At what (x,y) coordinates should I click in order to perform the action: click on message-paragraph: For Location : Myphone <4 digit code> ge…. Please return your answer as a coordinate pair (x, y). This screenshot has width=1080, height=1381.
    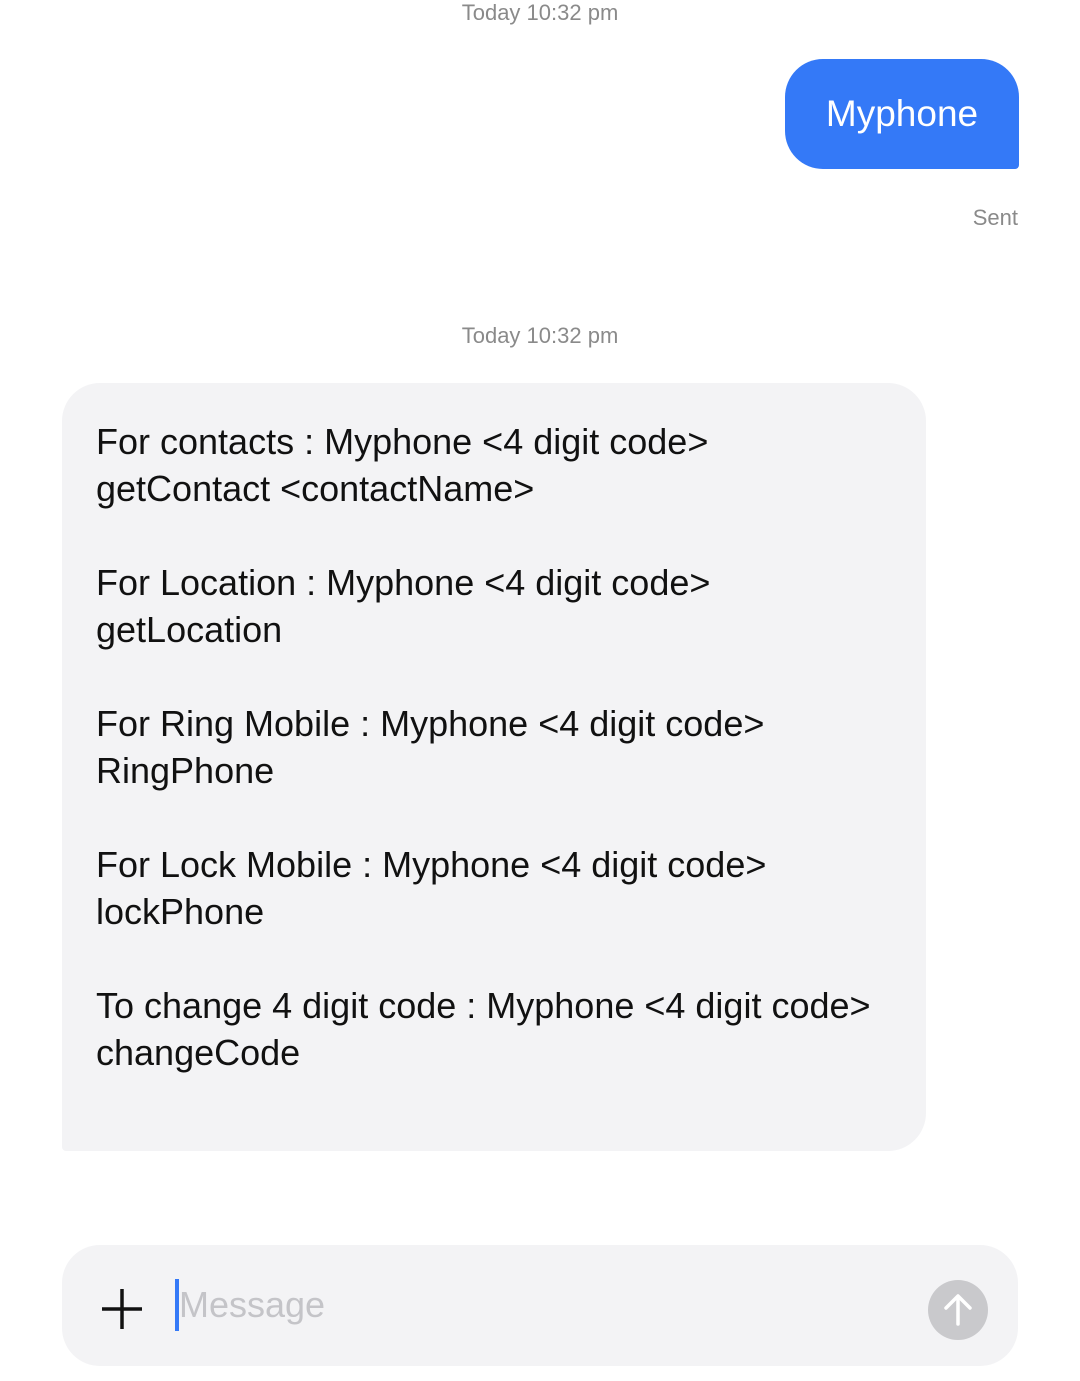
    Looking at the image, I should click on (403, 606).